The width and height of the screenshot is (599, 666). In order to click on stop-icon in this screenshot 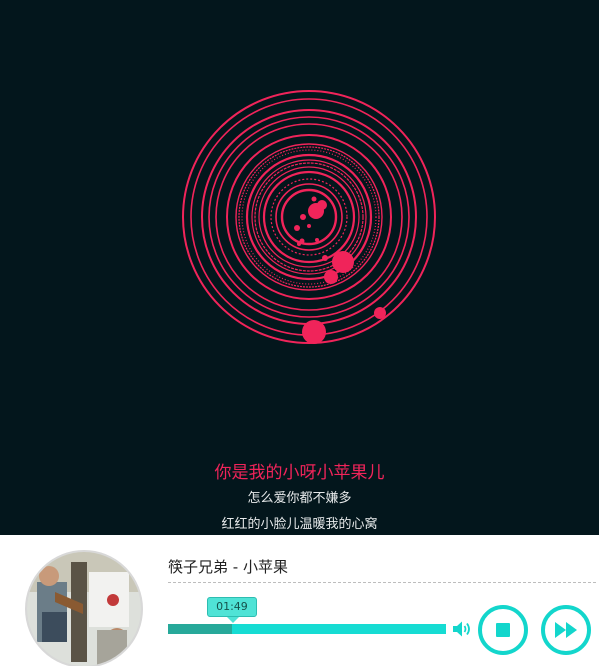, I will do `click(503, 630)`.